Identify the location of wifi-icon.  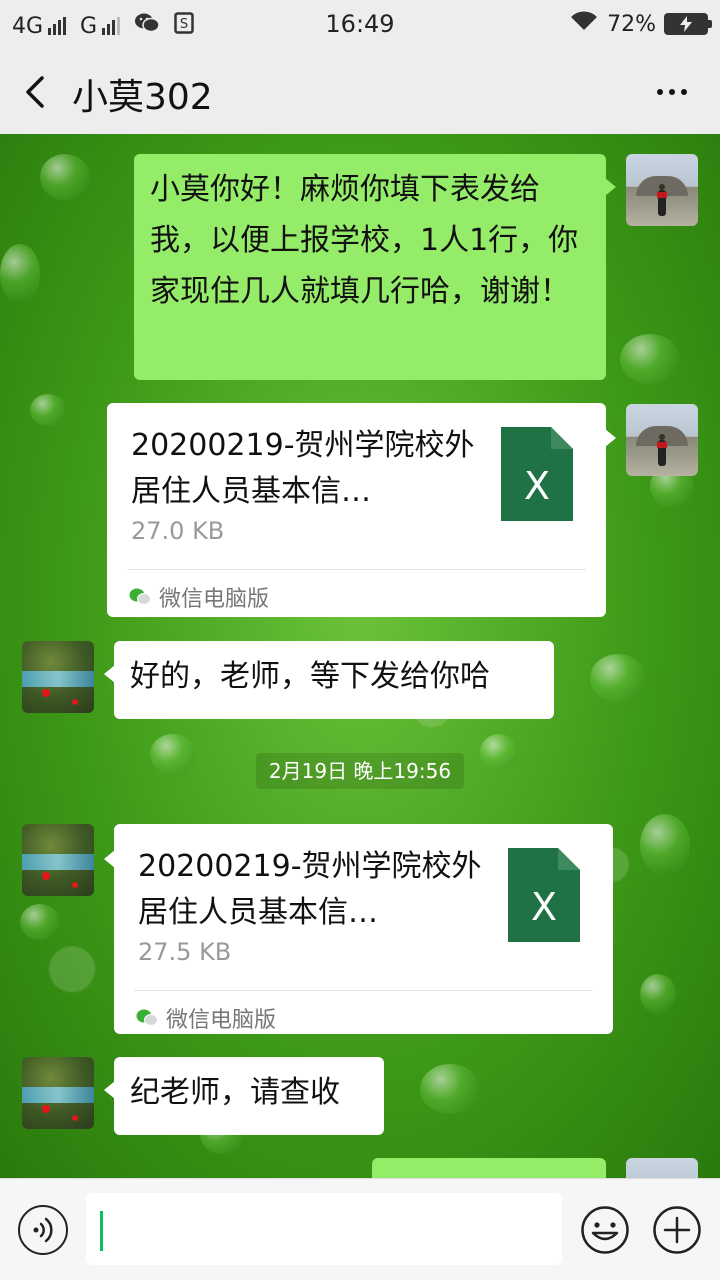
(584, 24).